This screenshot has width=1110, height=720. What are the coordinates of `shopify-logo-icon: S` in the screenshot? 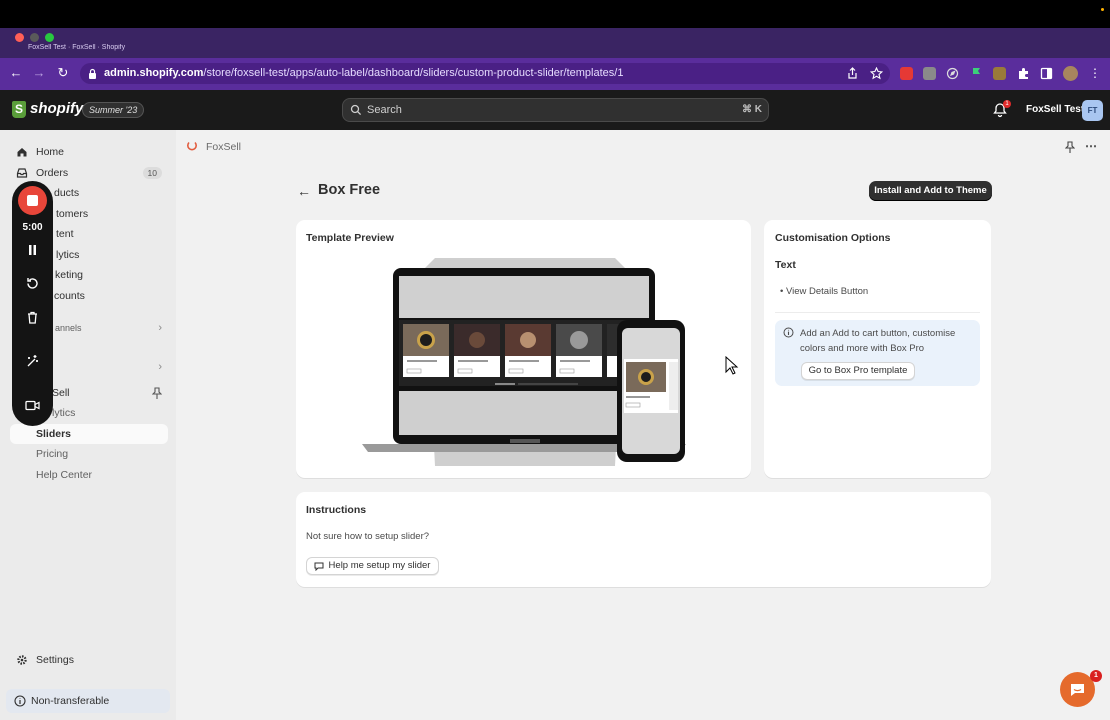 It's located at (19, 109).